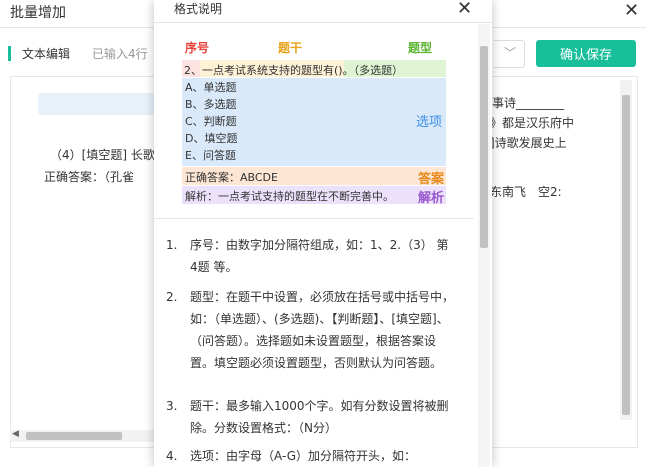 The height and width of the screenshot is (467, 646). I want to click on preview-line: 东南飞 空2:, so click(526, 192).